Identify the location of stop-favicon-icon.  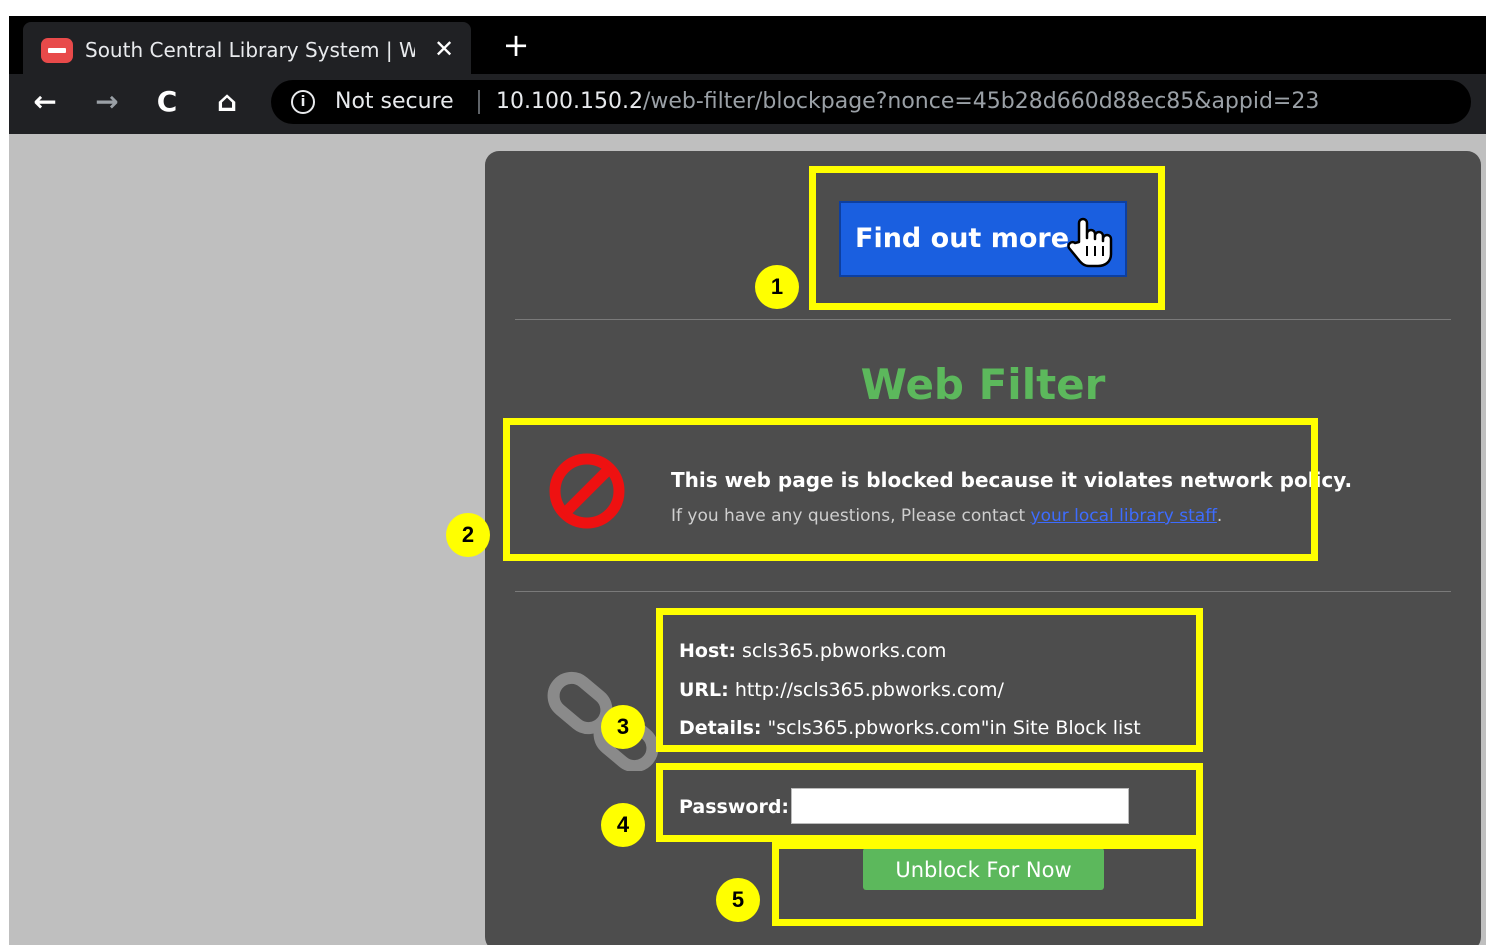
(57, 50).